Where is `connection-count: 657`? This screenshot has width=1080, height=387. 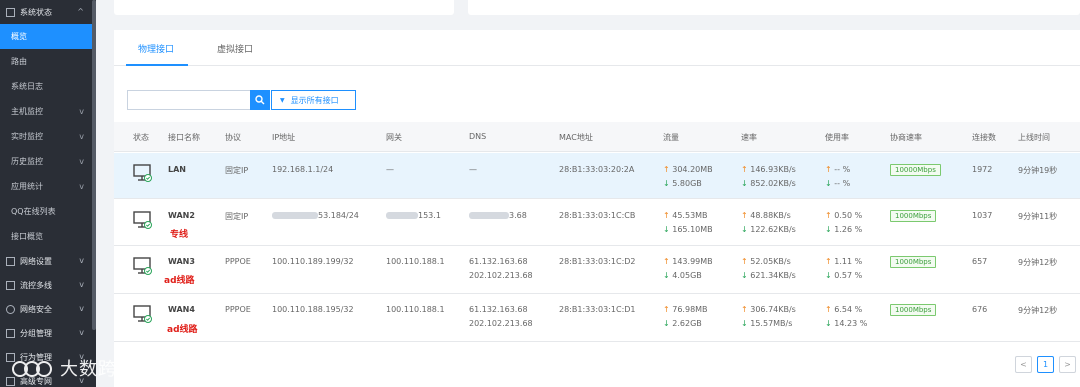
connection-count: 657 is located at coordinates (980, 261).